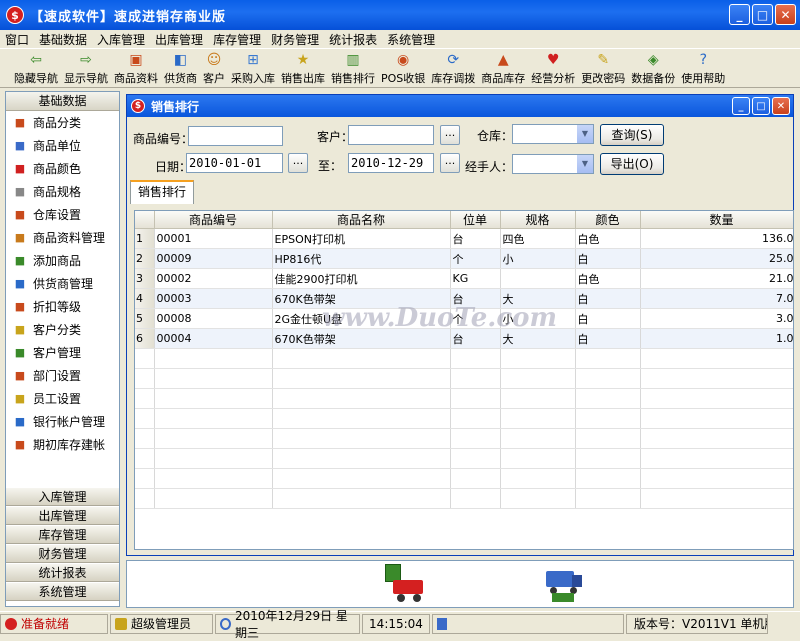 The width and height of the screenshot is (800, 641). Describe the element at coordinates (303, 68) in the screenshot. I see `toolbar-button-6: ★ 销售出库` at that location.